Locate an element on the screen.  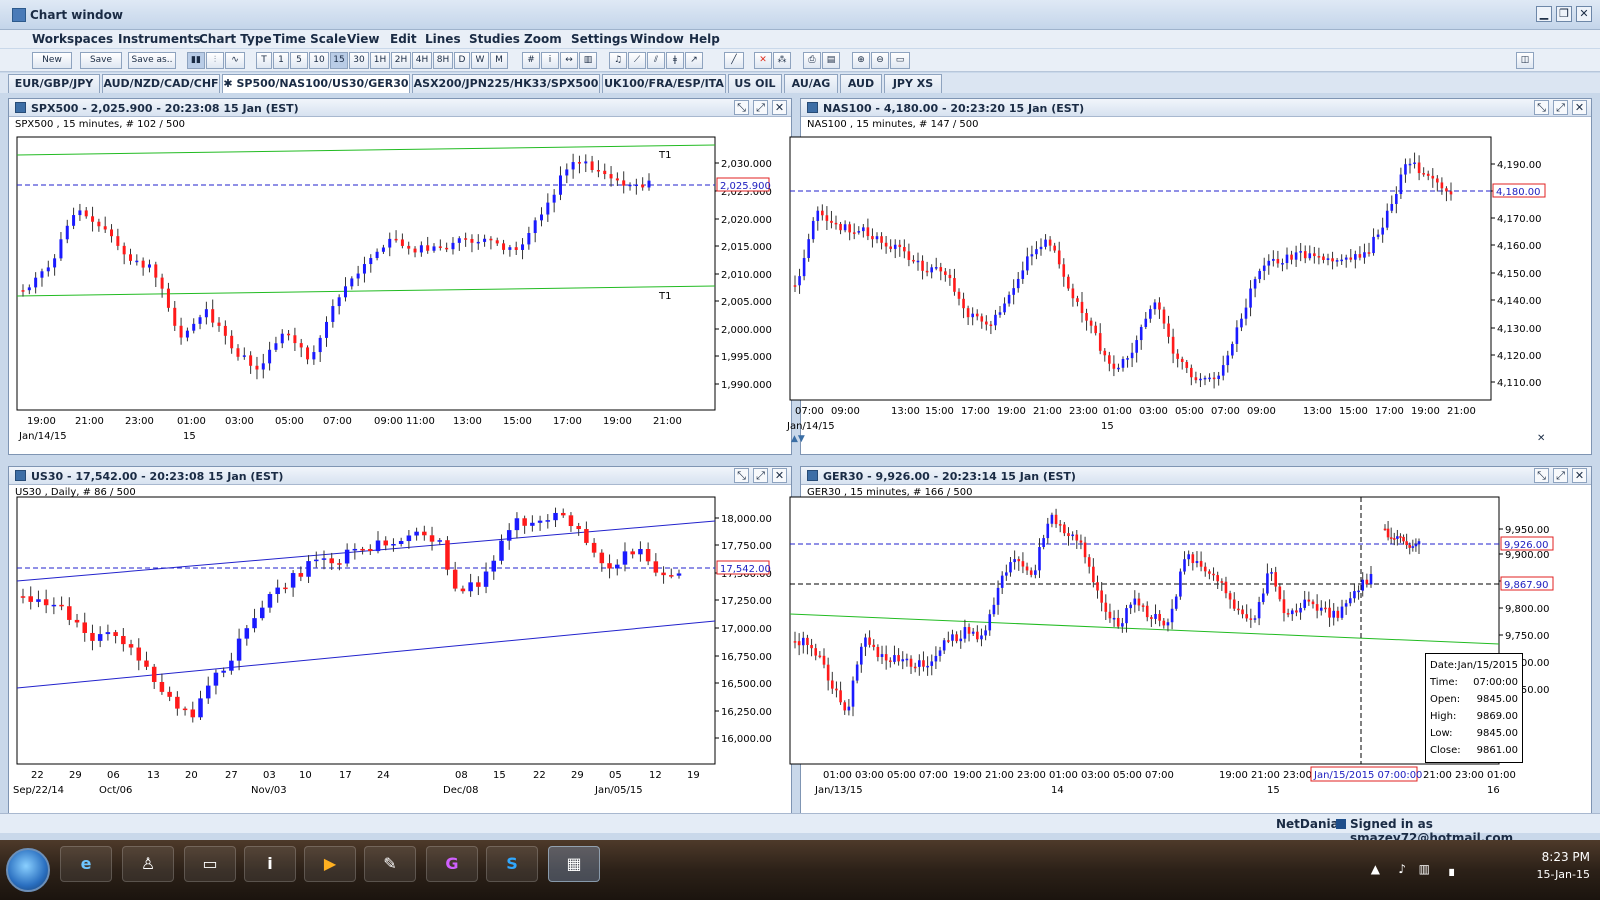
timeframe-button: 10 is located at coordinates (319, 60).